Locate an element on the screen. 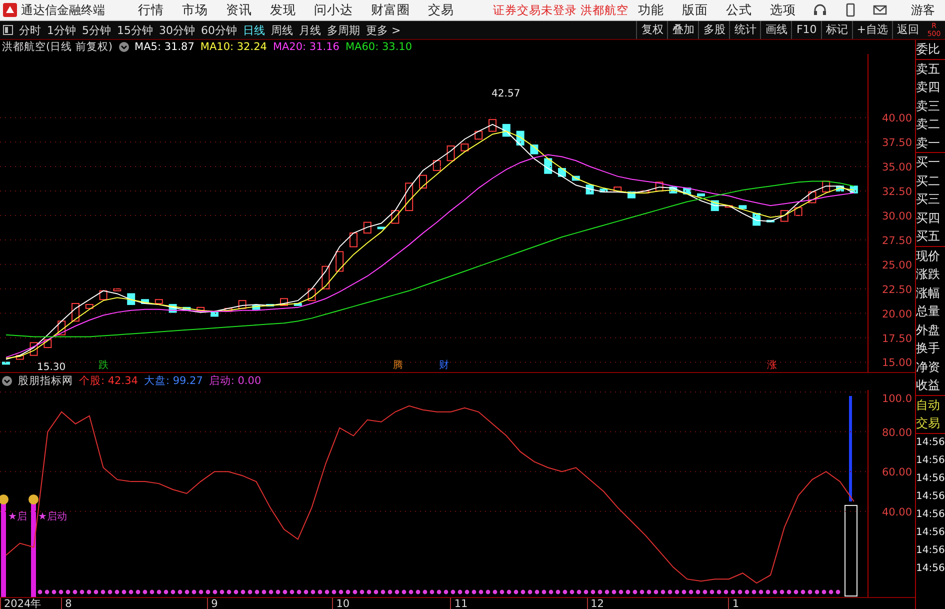 Image resolution: width=945 pixels, height=609 pixels. menu-item: 选项 is located at coordinates (783, 10).